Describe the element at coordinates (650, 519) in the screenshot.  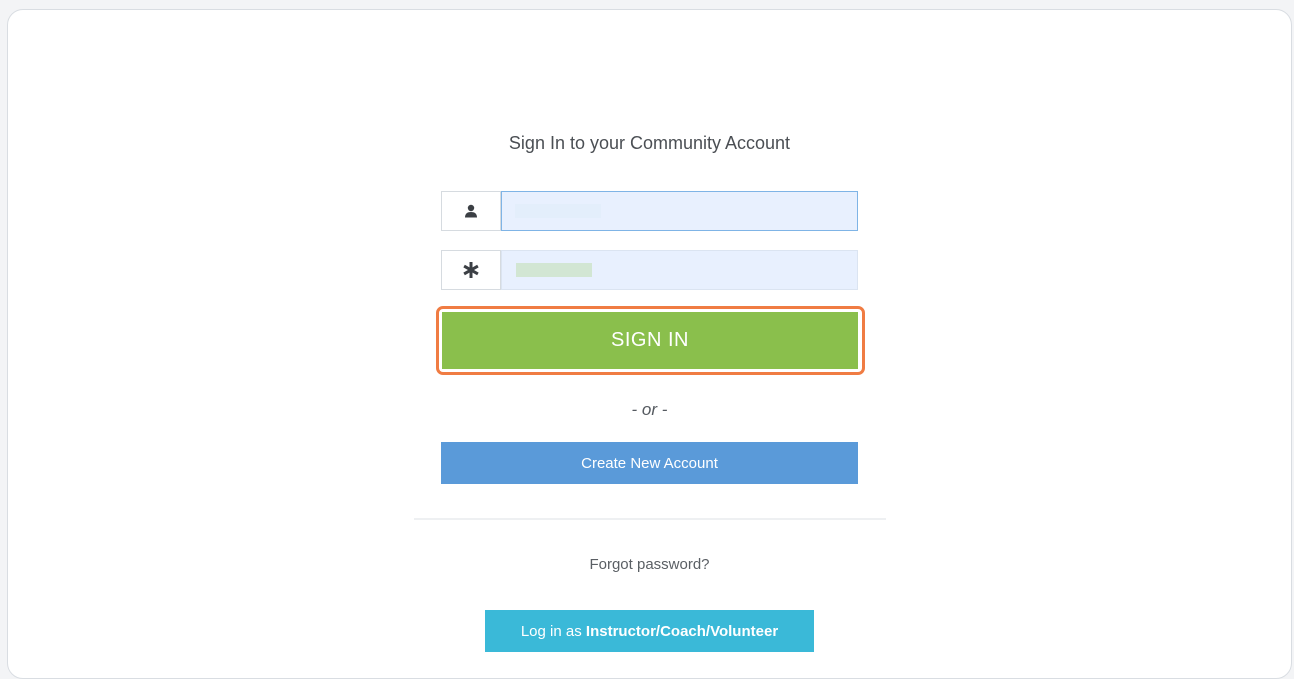
I see `divider` at that location.